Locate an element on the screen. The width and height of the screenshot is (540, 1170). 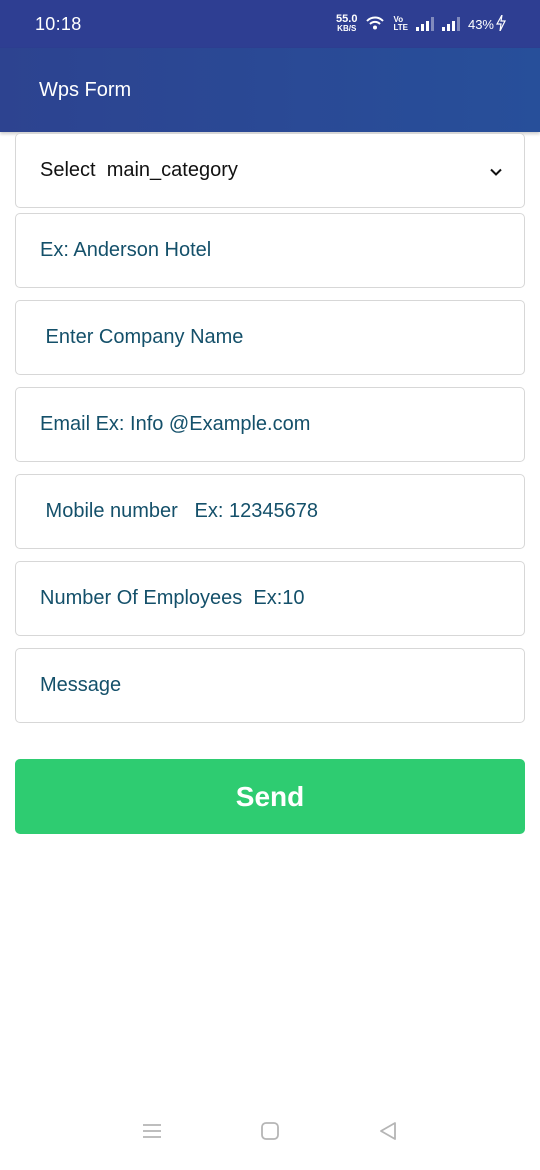
battery-indicator: 43% is located at coordinates (486, 24).